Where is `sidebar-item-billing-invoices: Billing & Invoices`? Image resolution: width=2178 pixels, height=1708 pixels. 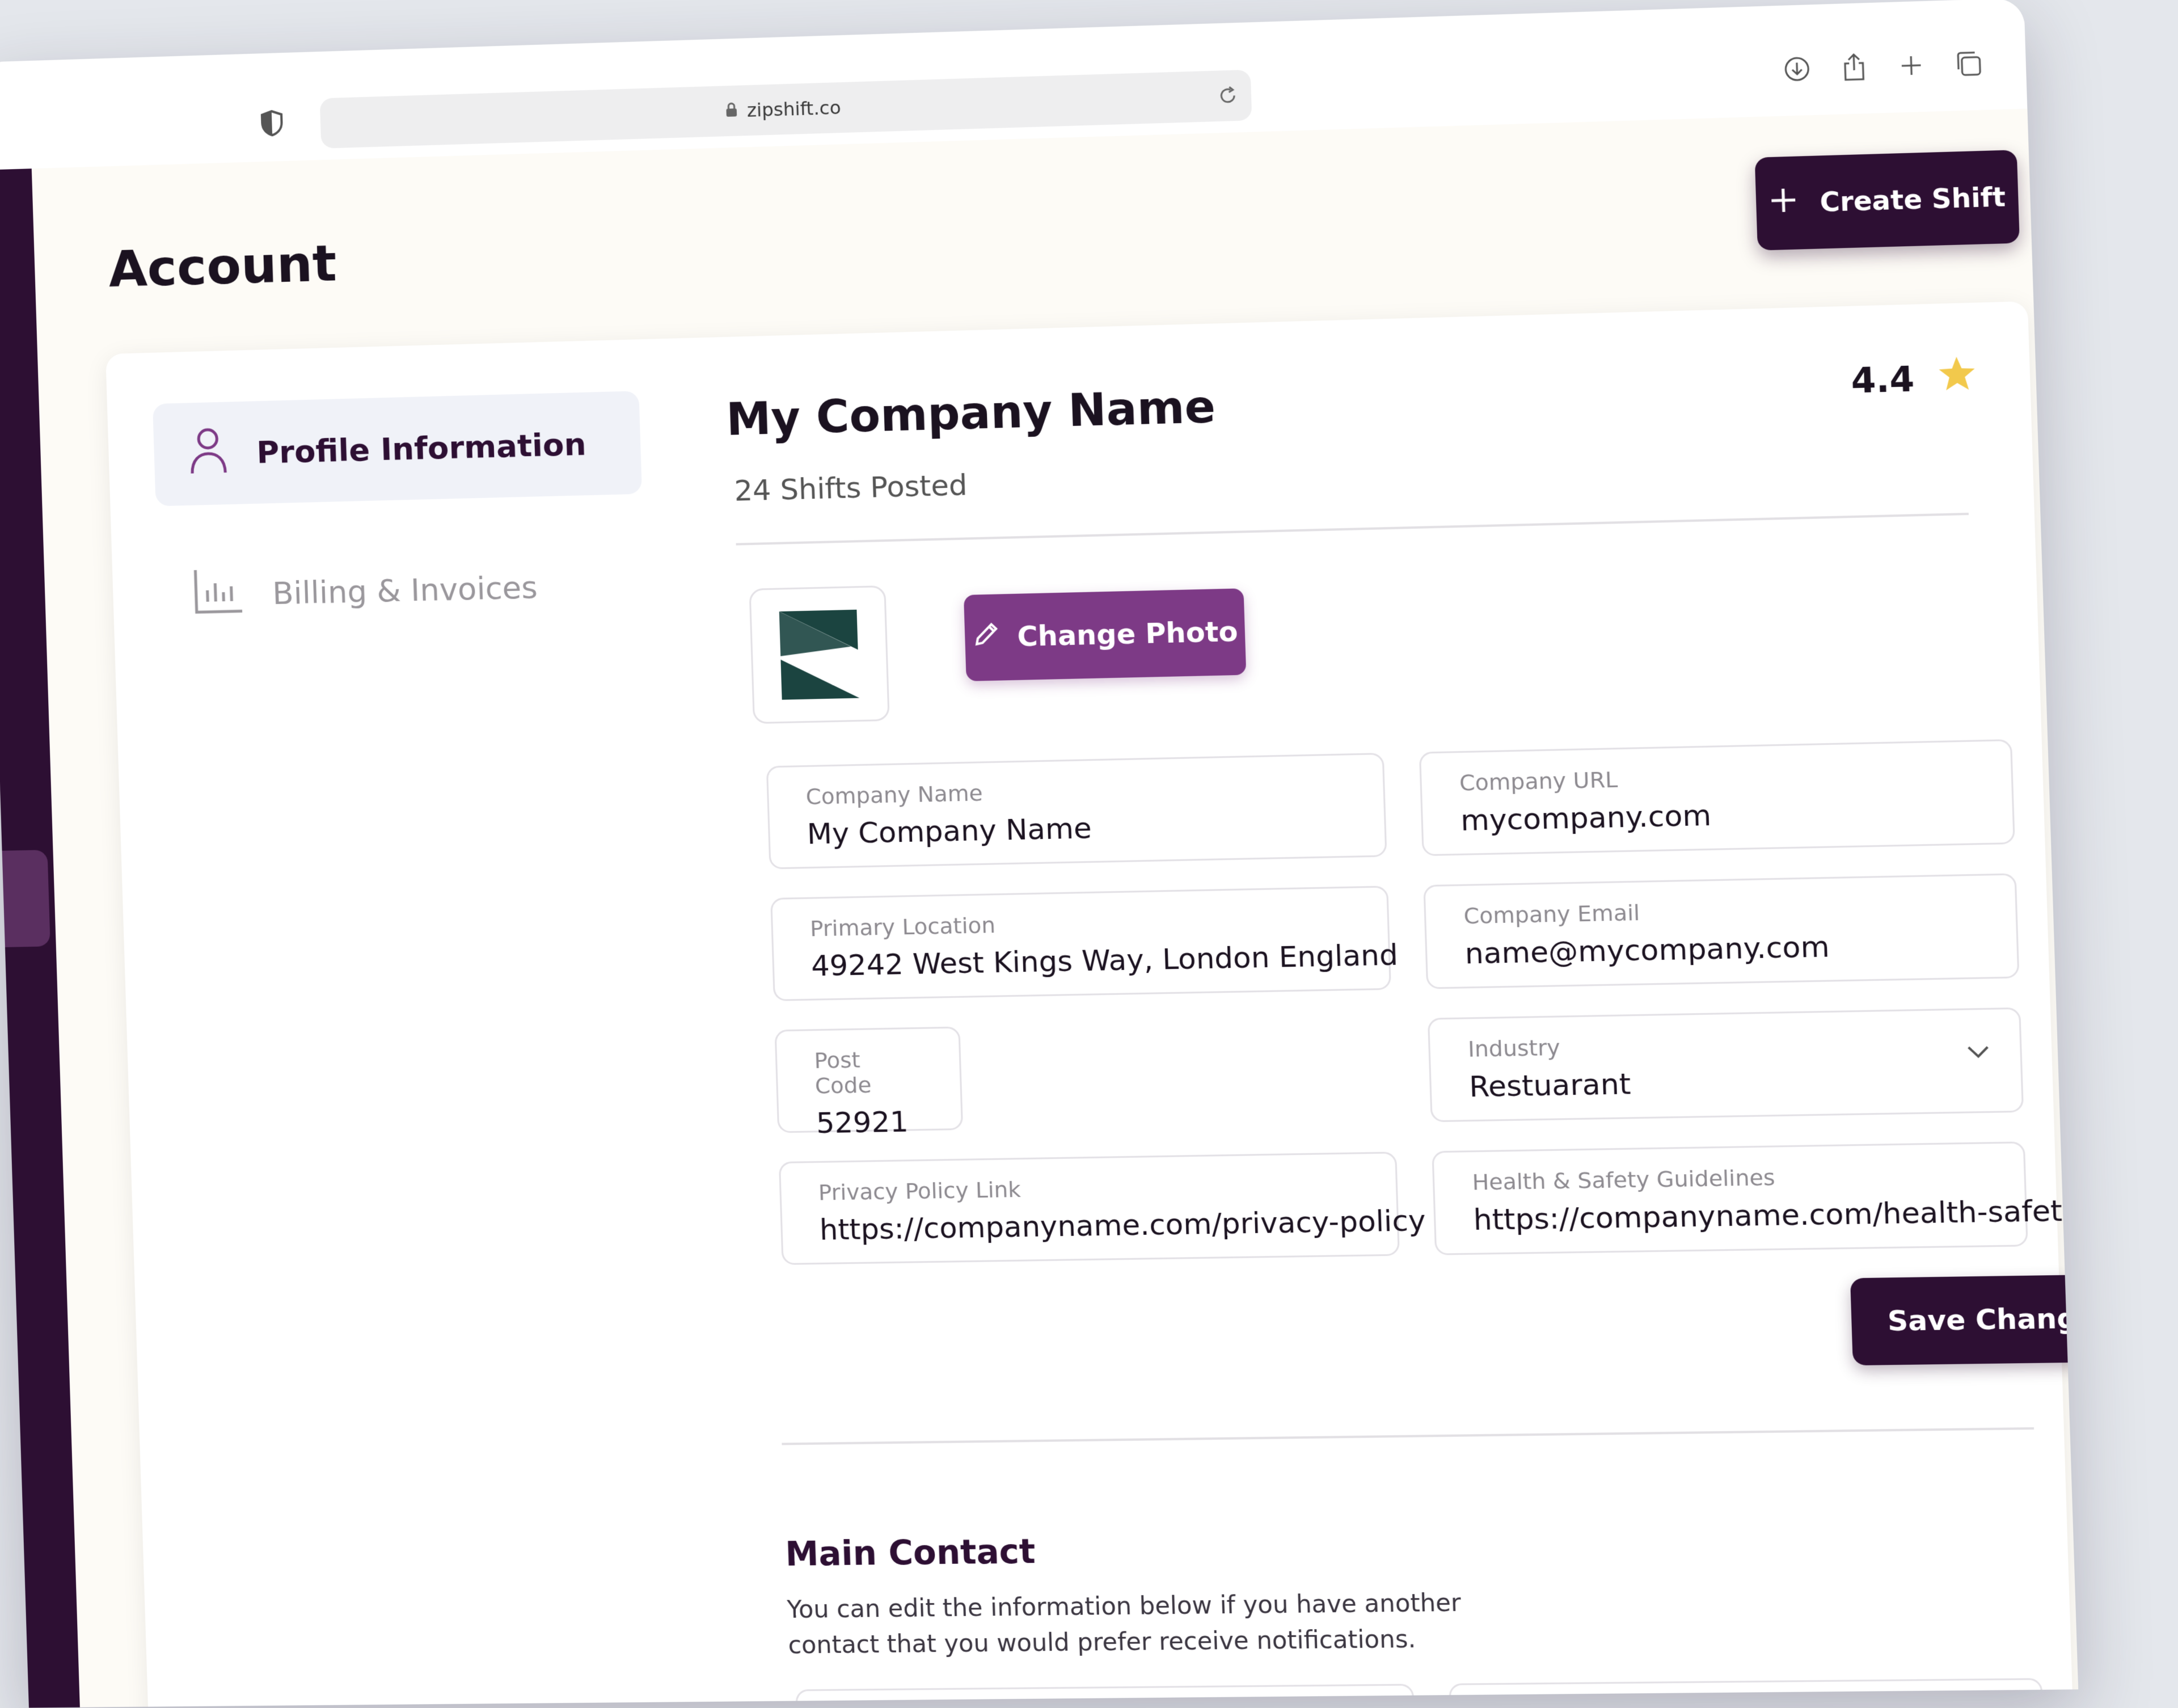
sidebar-item-billing-invoices: Billing & Invoices is located at coordinates (365, 591).